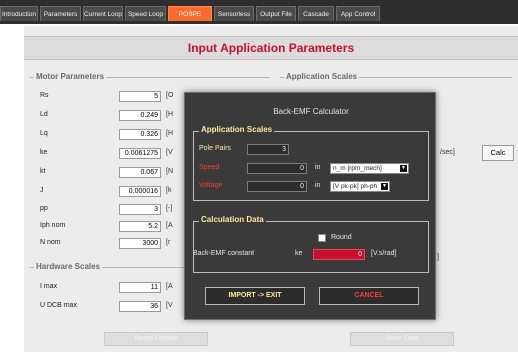 The height and width of the screenshot is (352, 518). What do you see at coordinates (322, 76) in the screenshot?
I see `application-scales-title: Application Scales` at bounding box center [322, 76].